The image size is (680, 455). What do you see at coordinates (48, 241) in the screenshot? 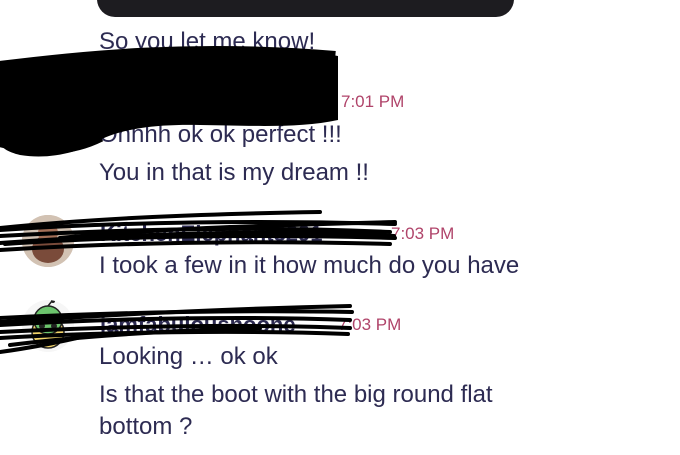
I see `user-photo-avatar-icon` at bounding box center [48, 241].